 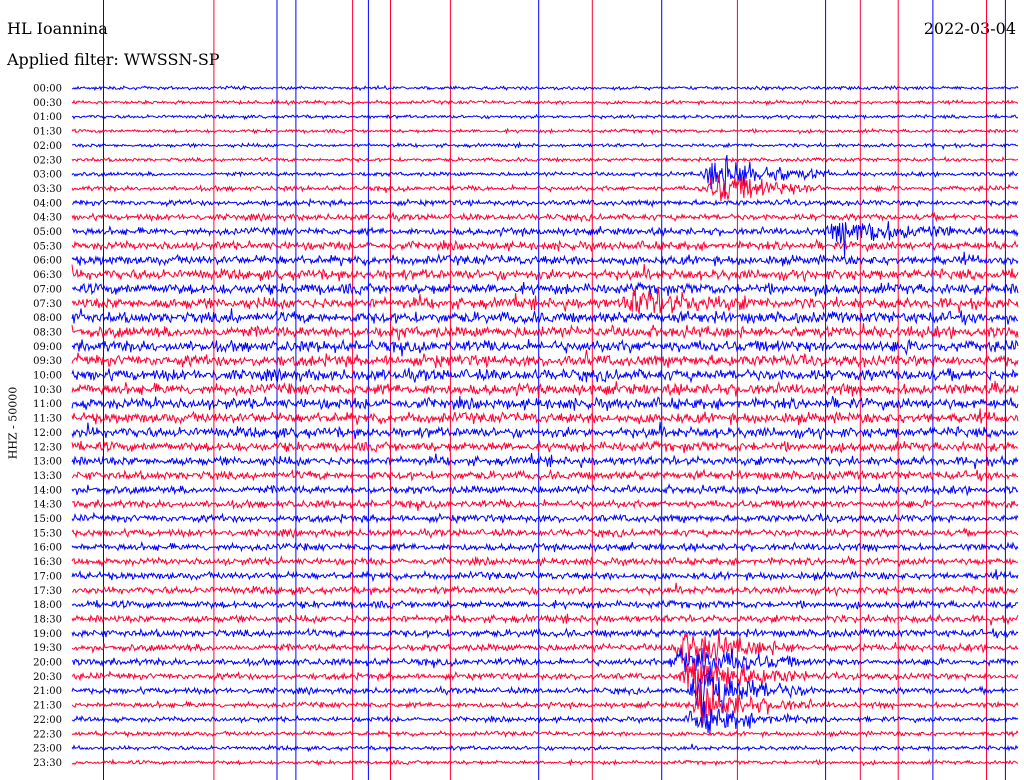 What do you see at coordinates (47, 562) in the screenshot?
I see `row-label: 16:30` at bounding box center [47, 562].